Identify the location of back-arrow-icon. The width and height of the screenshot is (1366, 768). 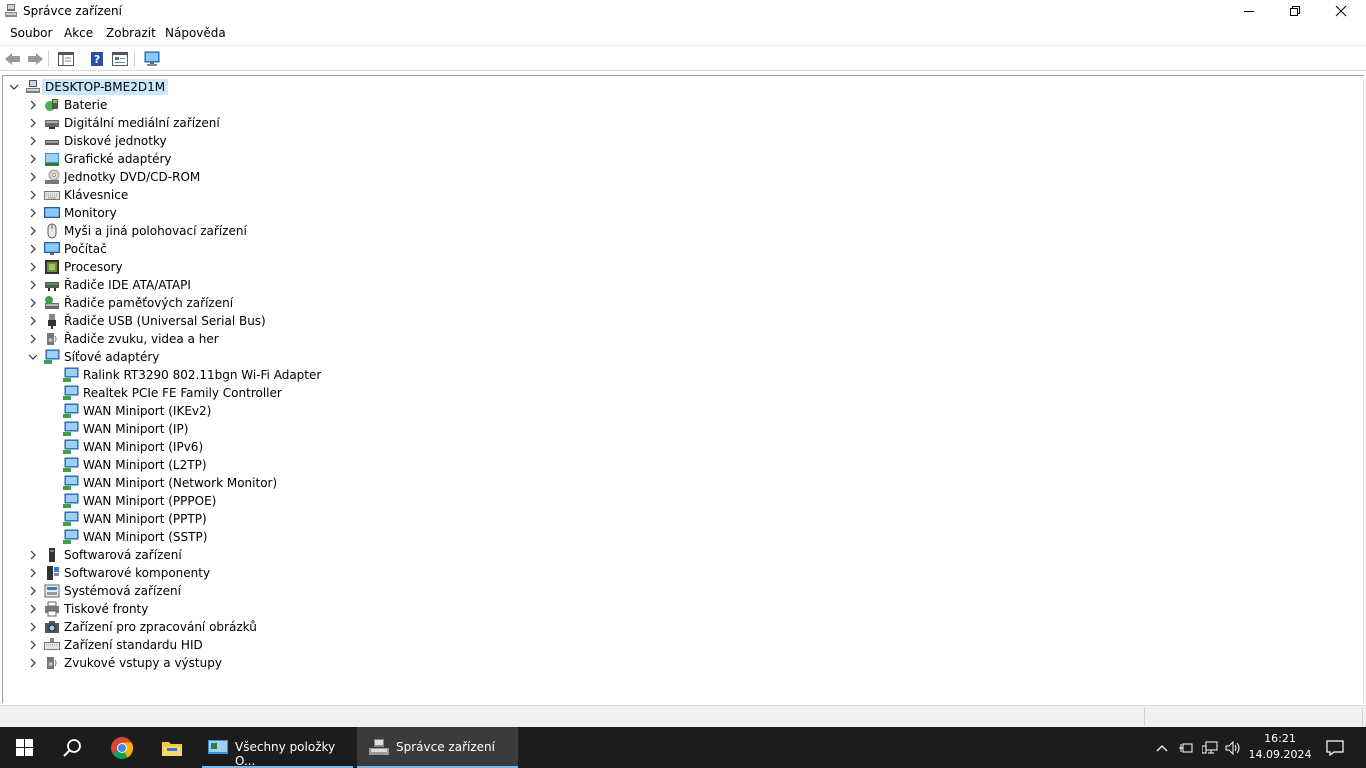
(12, 59).